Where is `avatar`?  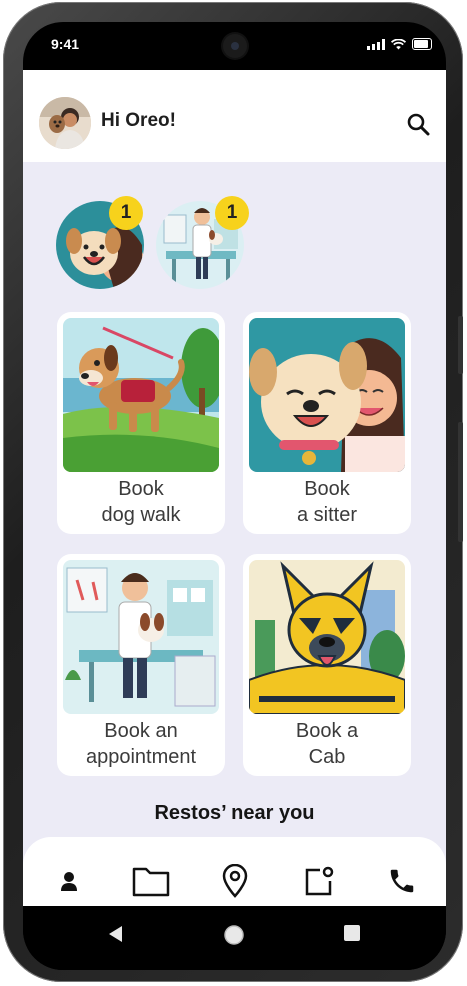
avatar is located at coordinates (65, 123).